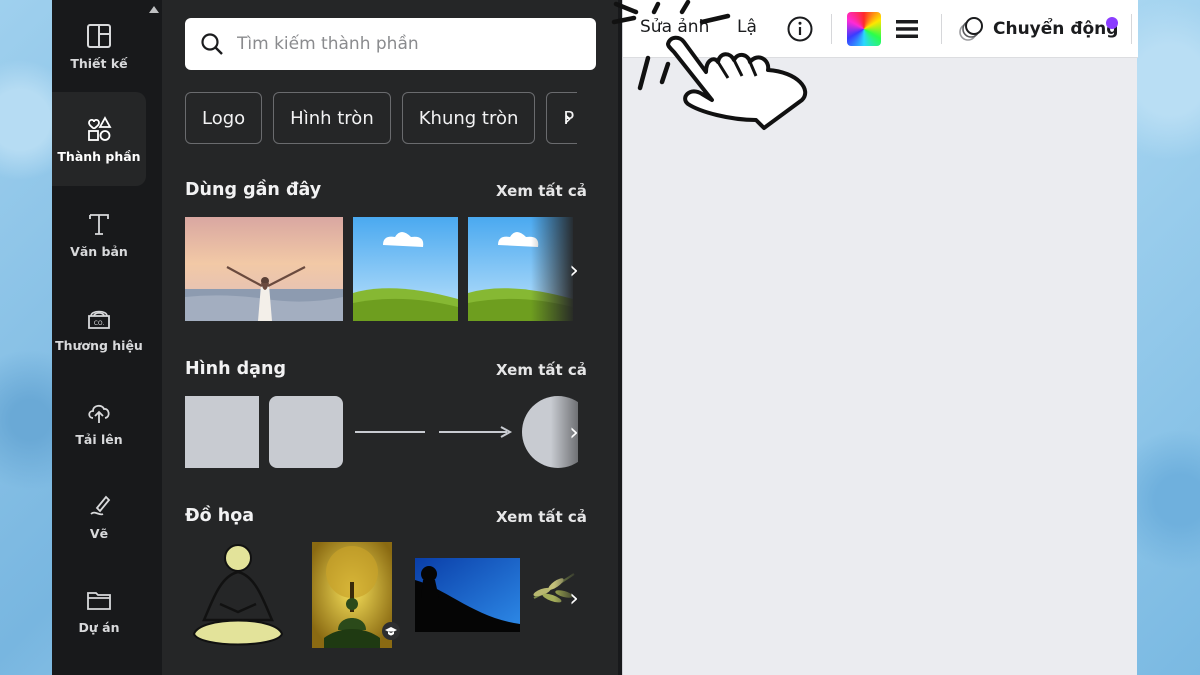 The width and height of the screenshot is (1200, 675). What do you see at coordinates (541, 370) in the screenshot?
I see `see-all-shapes: Xem tất cả` at bounding box center [541, 370].